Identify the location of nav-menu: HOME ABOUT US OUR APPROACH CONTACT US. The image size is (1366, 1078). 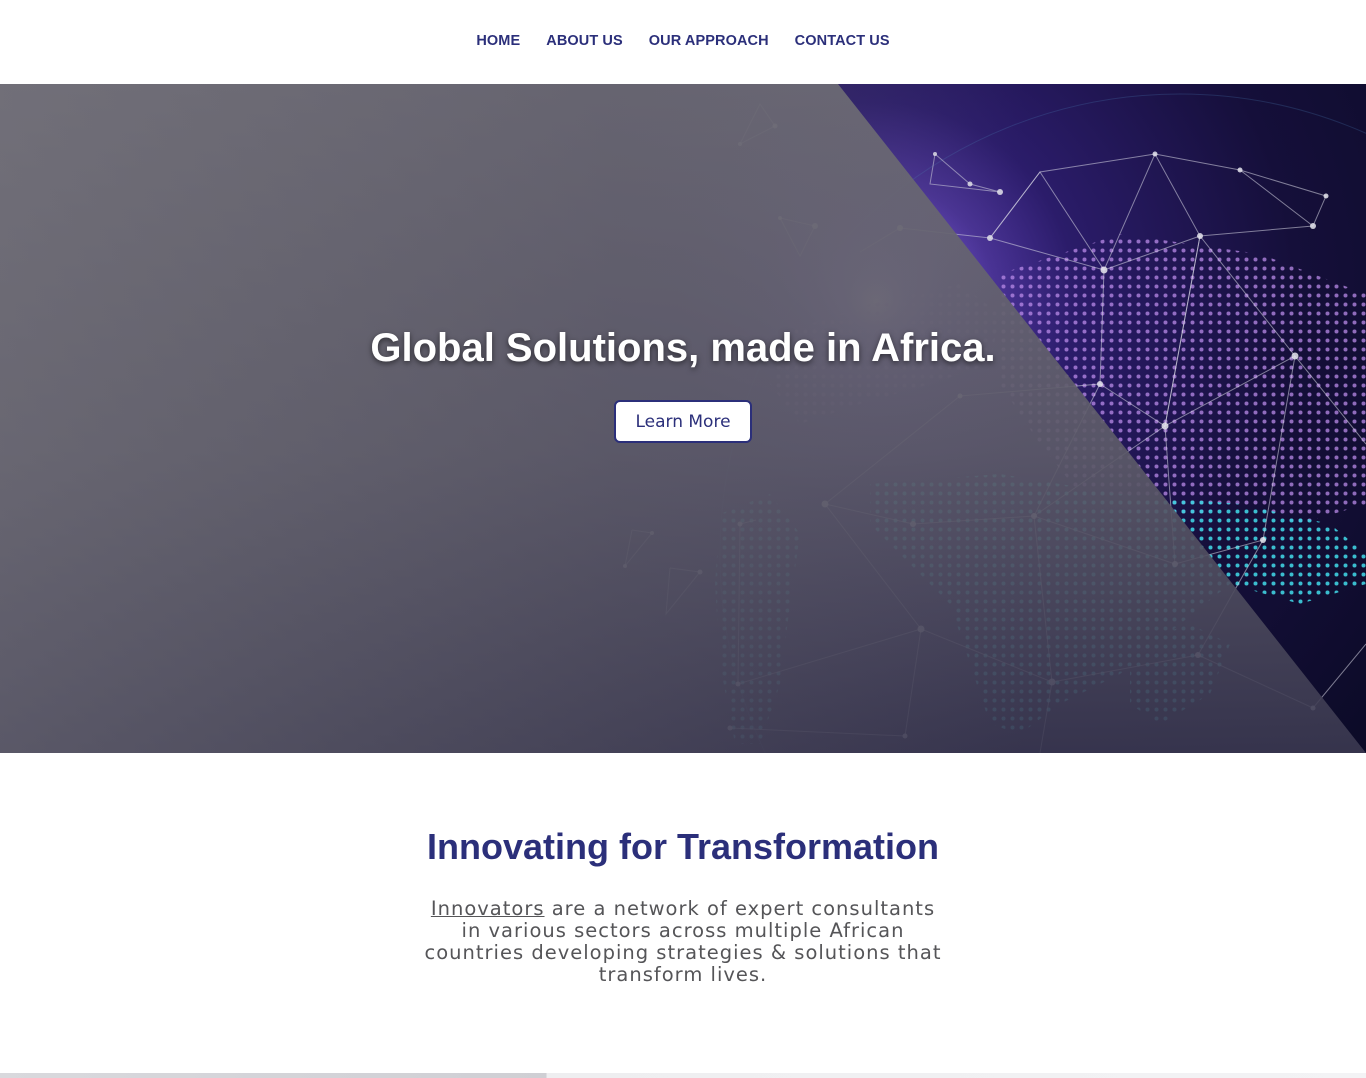
(682, 41).